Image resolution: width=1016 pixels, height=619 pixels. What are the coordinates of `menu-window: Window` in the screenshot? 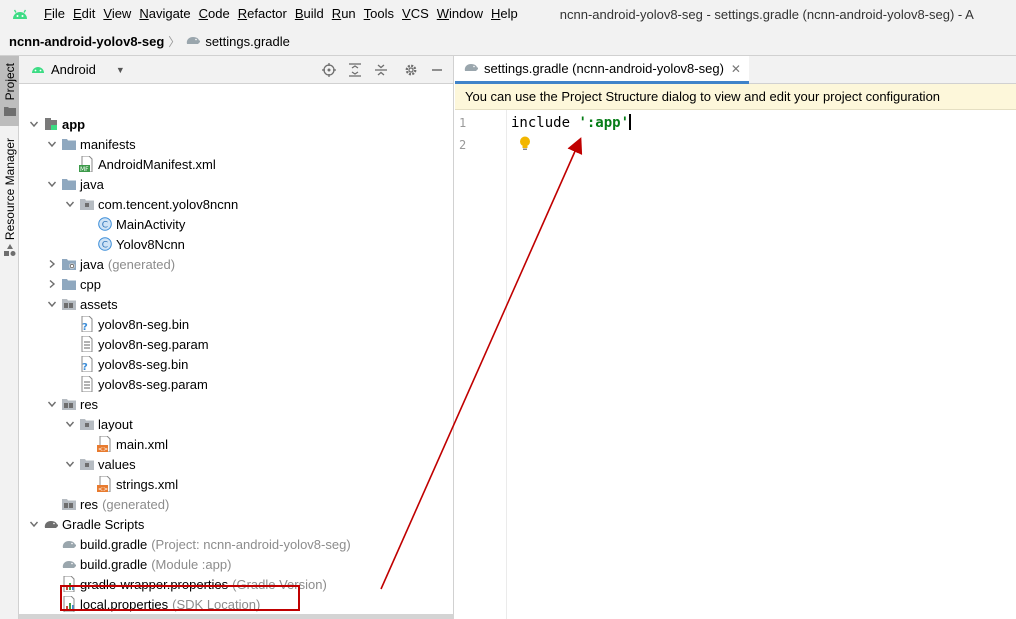 It's located at (460, 14).